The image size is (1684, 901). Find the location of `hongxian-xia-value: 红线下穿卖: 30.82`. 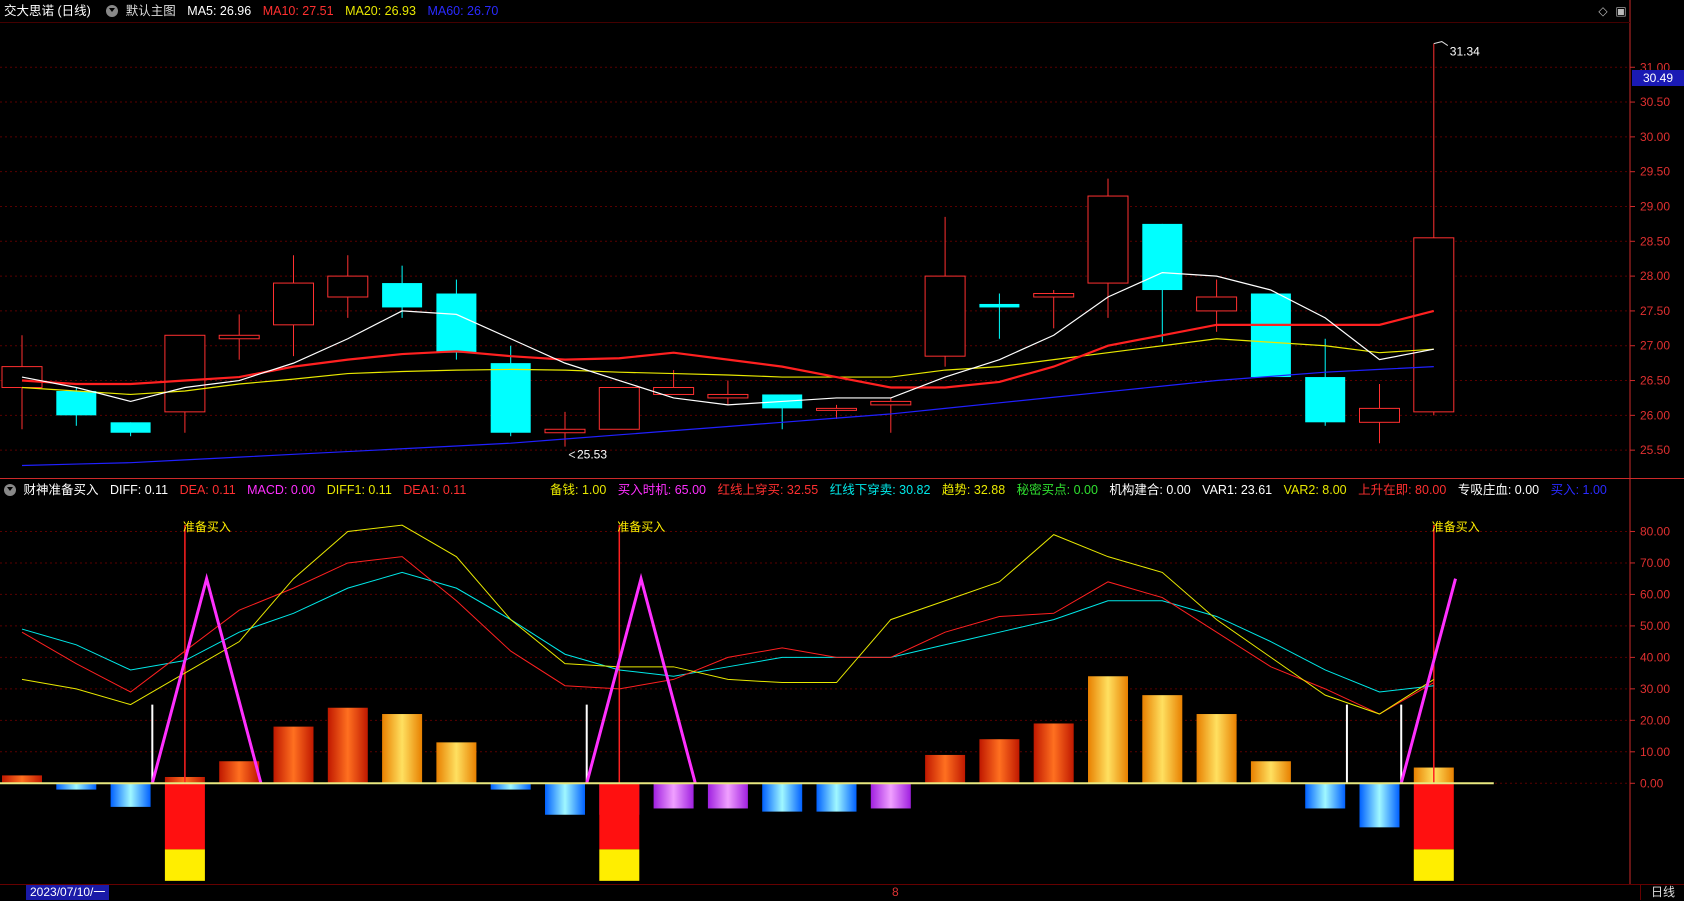

hongxian-xia-value: 红线下穿卖: 30.82 is located at coordinates (880, 490).